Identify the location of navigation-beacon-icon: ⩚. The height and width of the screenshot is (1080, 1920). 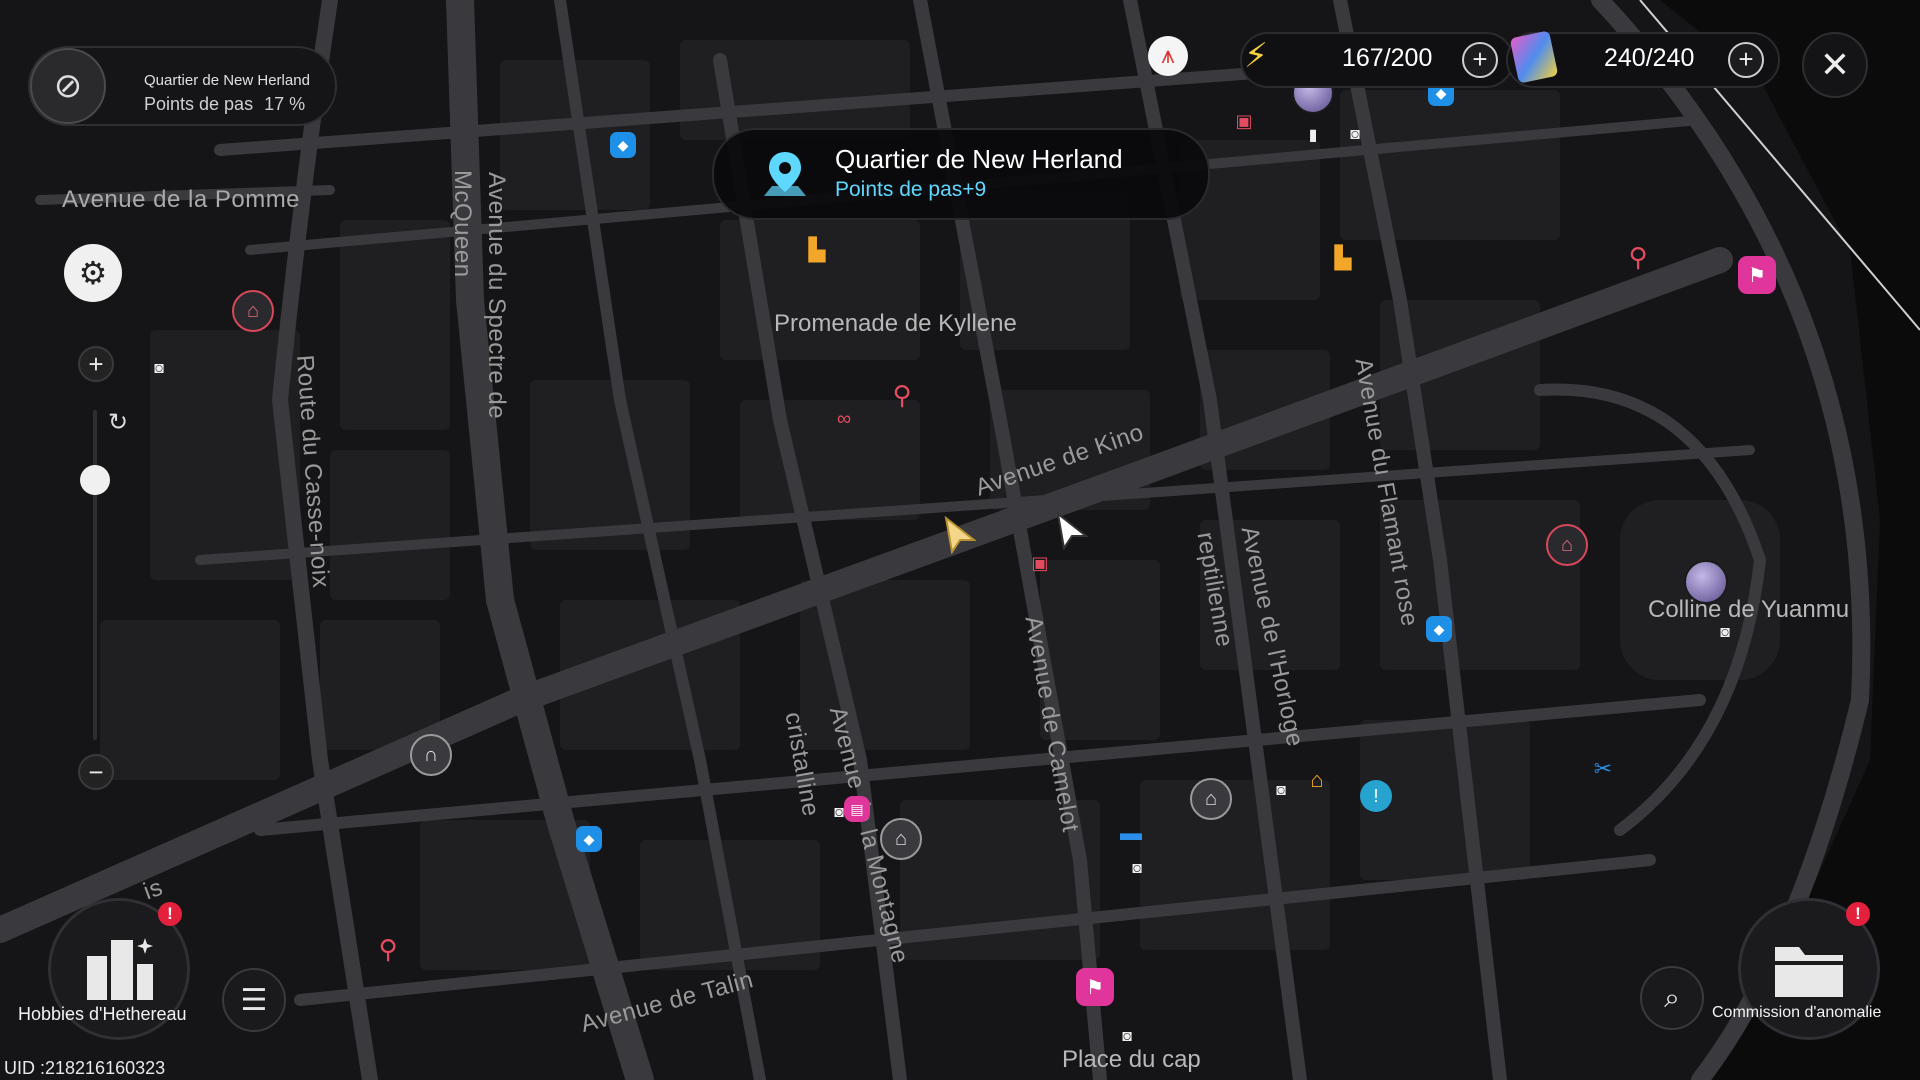
(1168, 56).